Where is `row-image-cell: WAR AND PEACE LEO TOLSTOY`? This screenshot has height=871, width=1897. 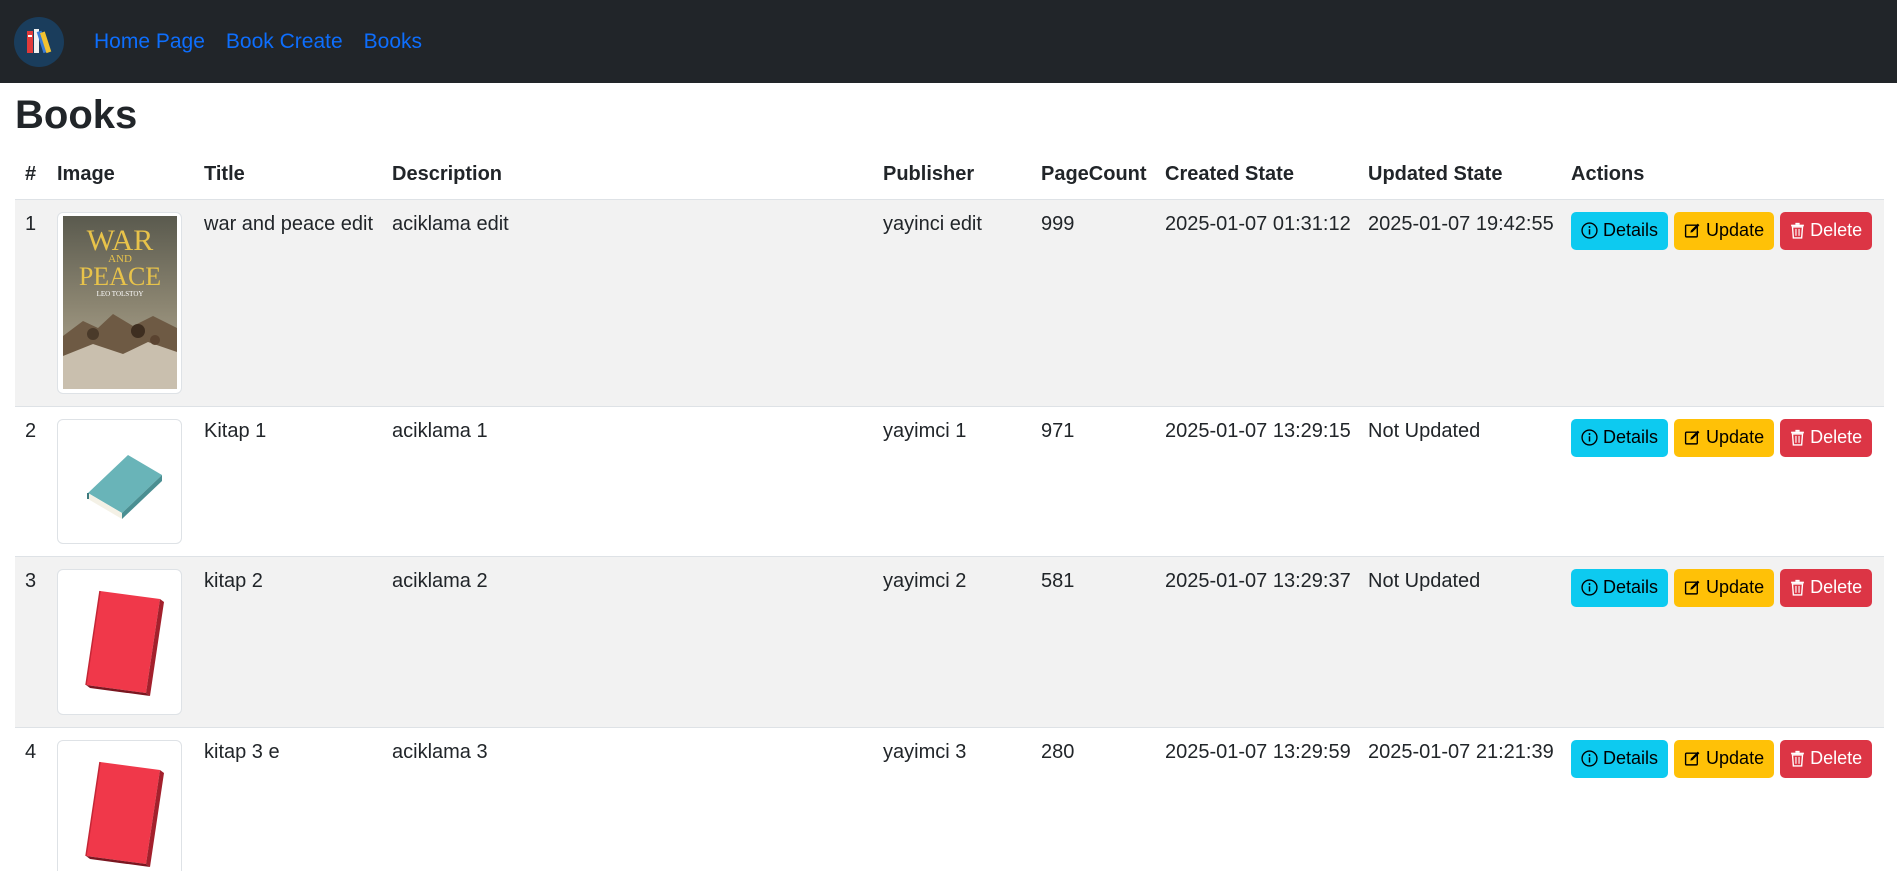
row-image-cell: WAR AND PEACE LEO TOLSTOY is located at coordinates (120, 303).